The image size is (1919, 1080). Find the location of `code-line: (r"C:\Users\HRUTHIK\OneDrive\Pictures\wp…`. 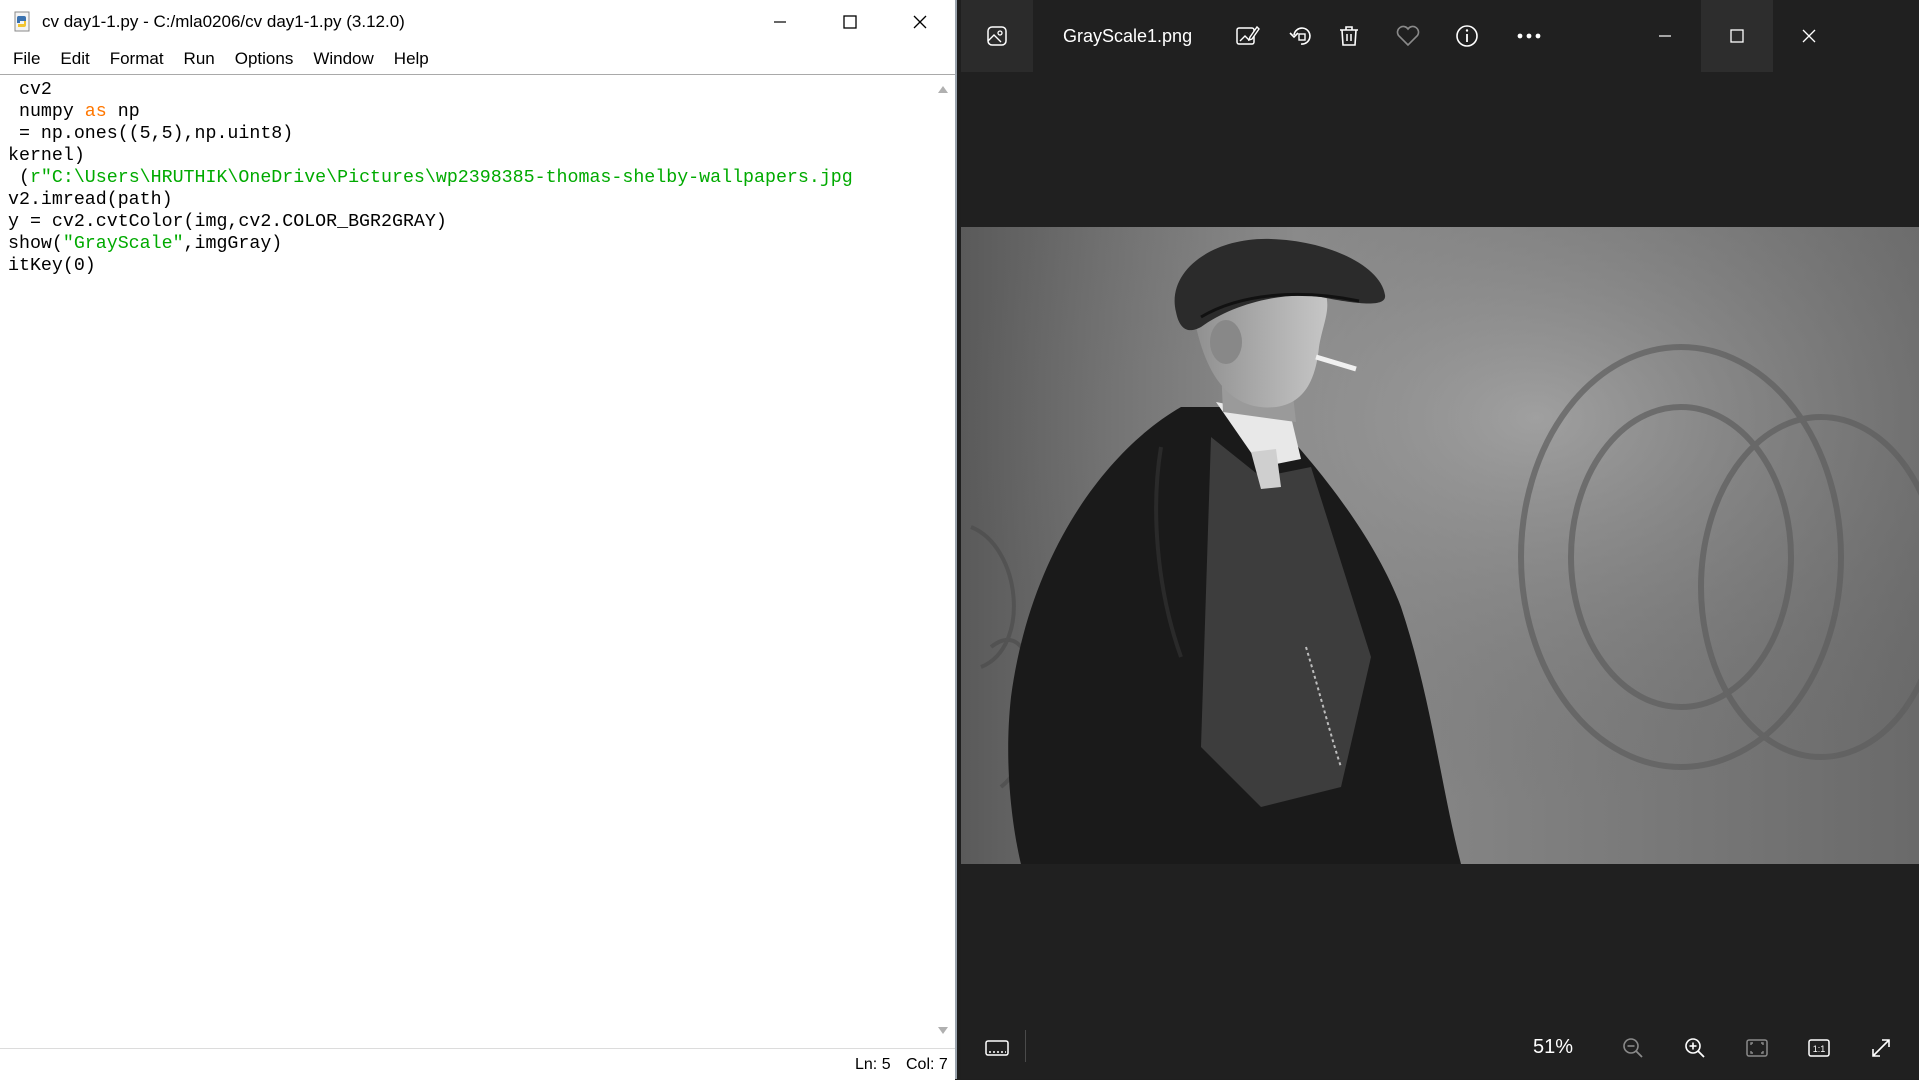

code-line: (r"C:\Users\HRUTHIK\OneDrive\Pictures\wp… is located at coordinates (469, 178).